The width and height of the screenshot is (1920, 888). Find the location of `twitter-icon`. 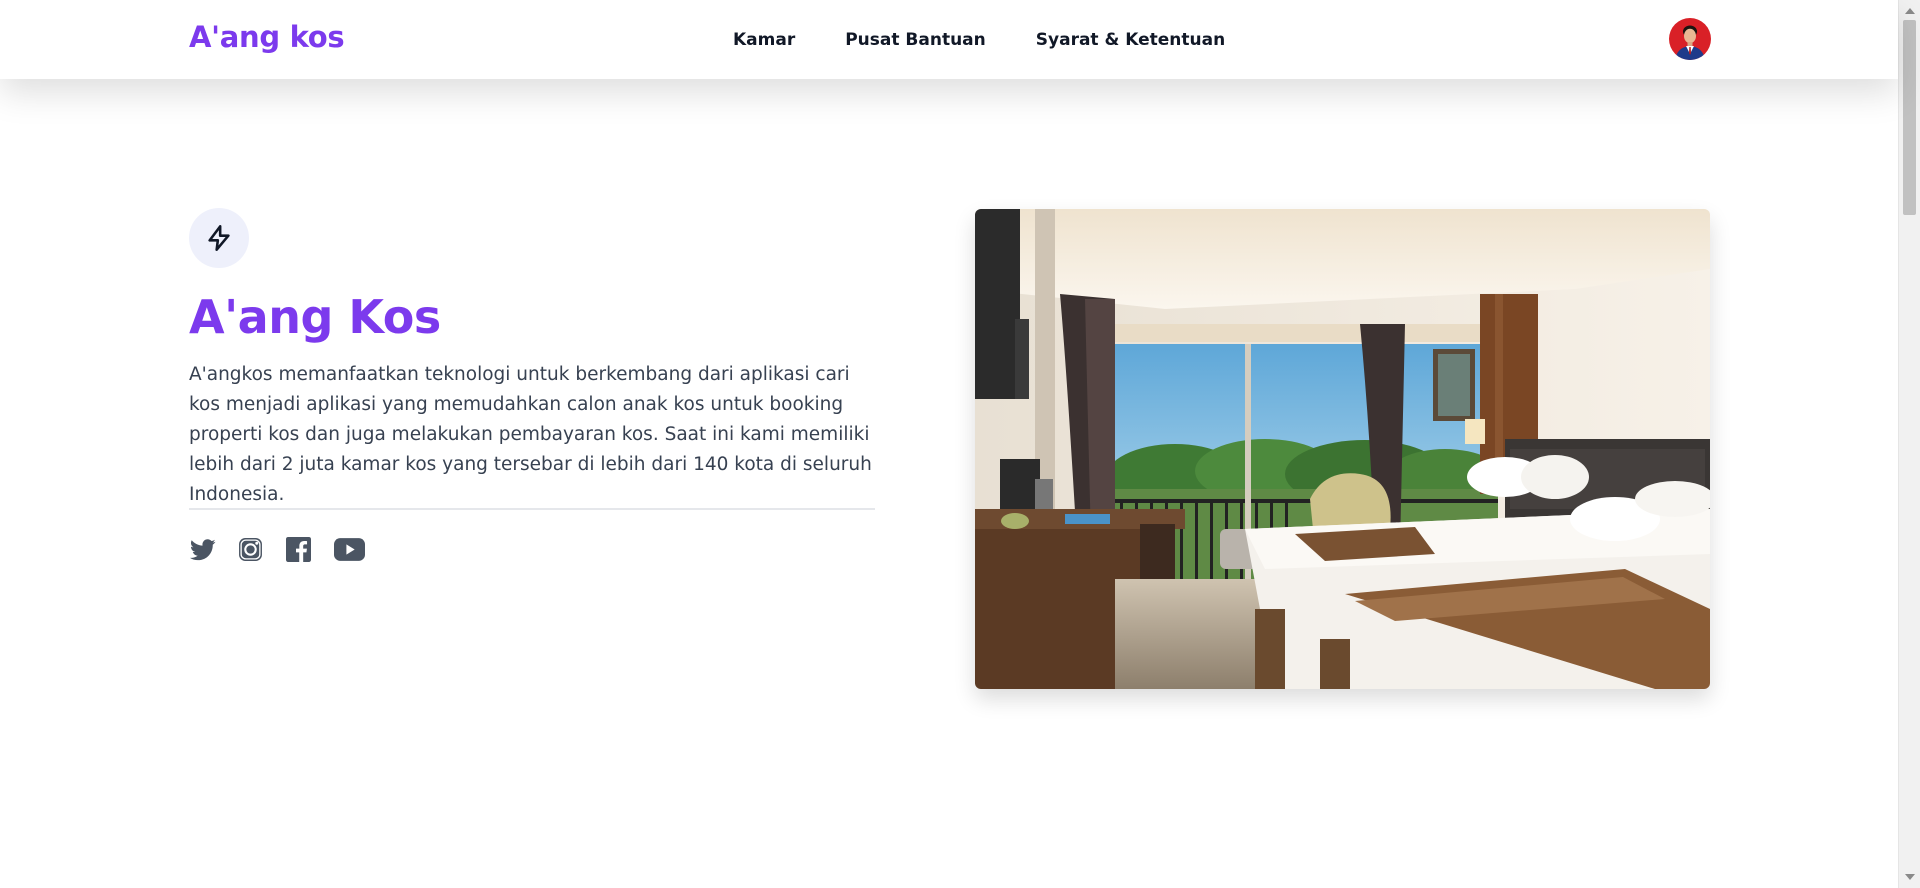

twitter-icon is located at coordinates (202, 549).